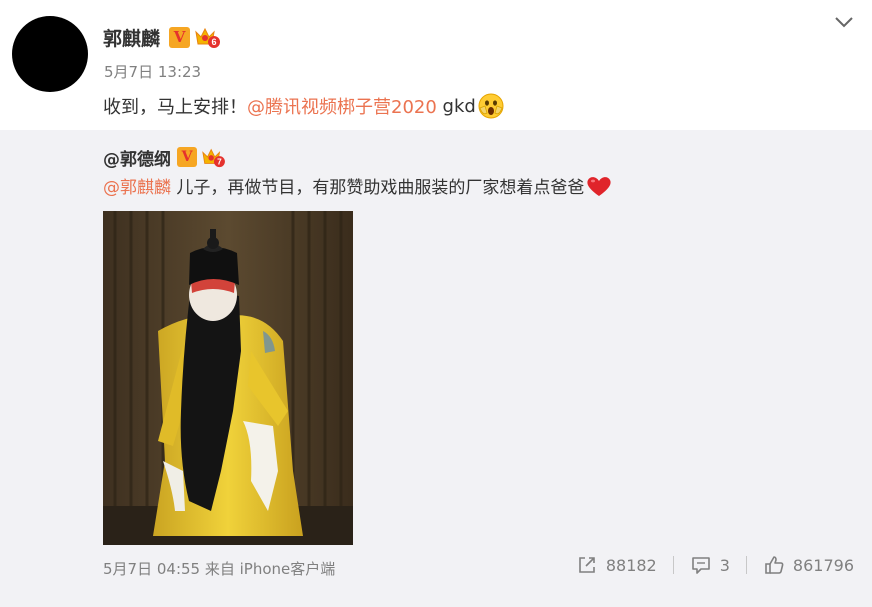  I want to click on thumbs-up-icon, so click(774, 565).